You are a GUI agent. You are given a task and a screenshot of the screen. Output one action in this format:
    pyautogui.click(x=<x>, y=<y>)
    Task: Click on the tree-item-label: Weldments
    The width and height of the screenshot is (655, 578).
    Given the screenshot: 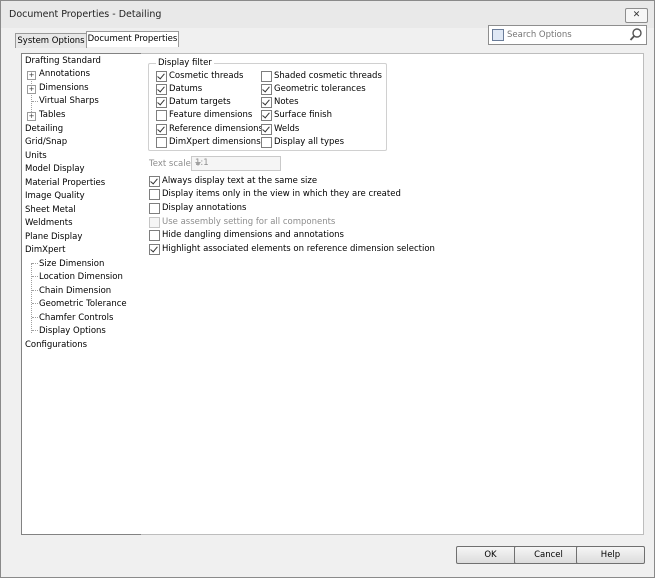 What is the action you would take?
    pyautogui.click(x=49, y=223)
    